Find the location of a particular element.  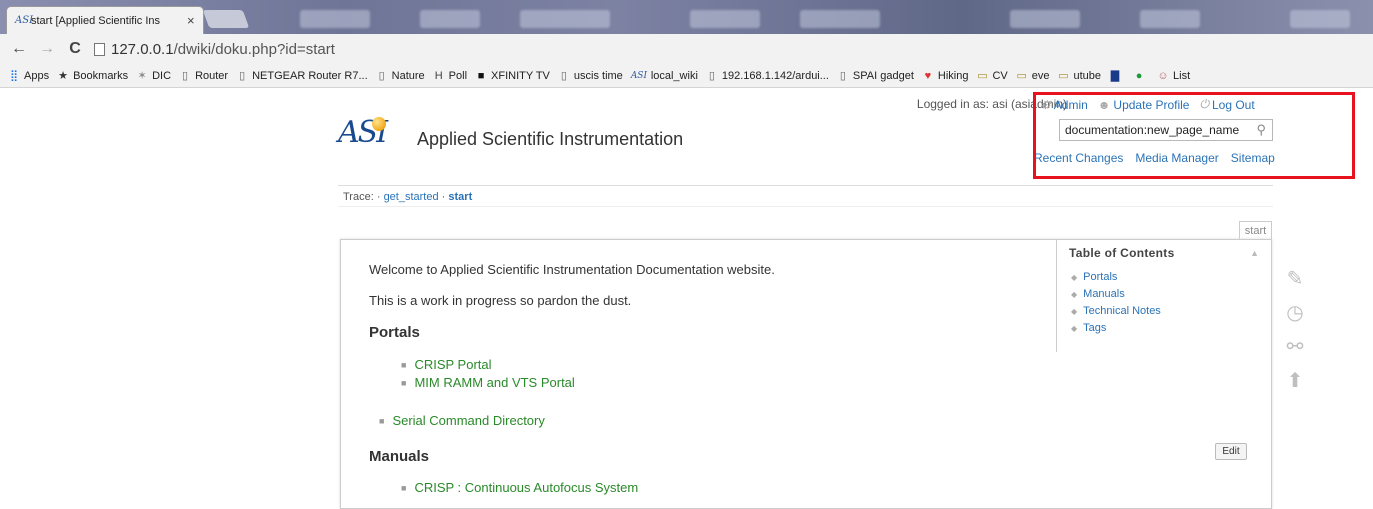

list-item-label: MIM RAMM and VTS Portal is located at coordinates (494, 382).